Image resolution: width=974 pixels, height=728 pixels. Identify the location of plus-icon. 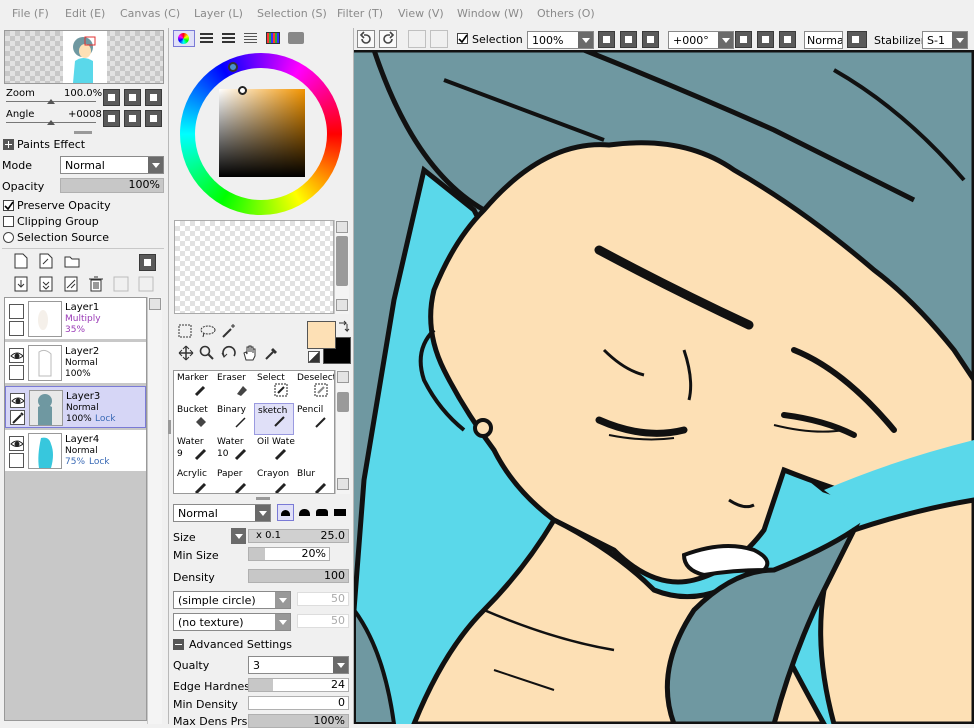
(8, 144).